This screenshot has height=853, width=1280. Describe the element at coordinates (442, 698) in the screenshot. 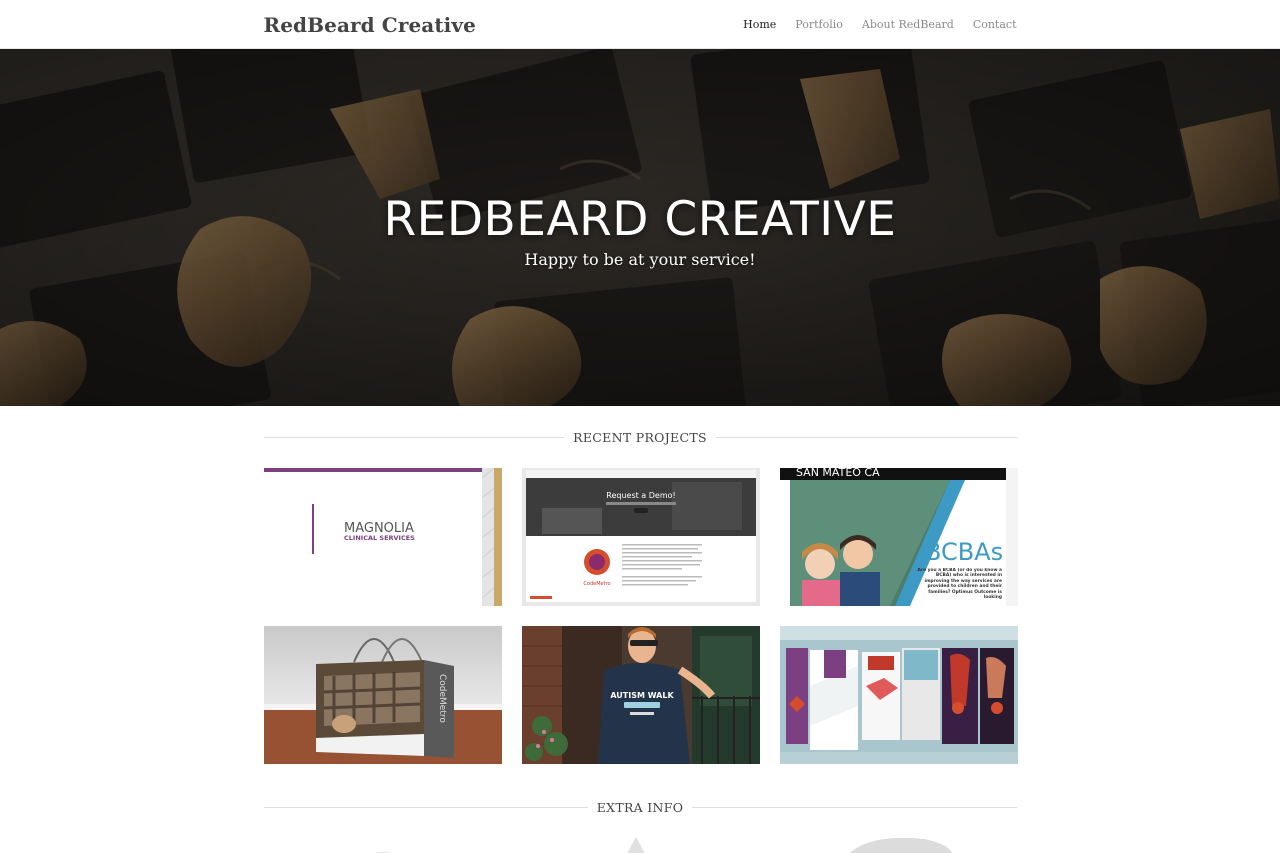

I see `bag-brand-text: CodeMetro` at that location.